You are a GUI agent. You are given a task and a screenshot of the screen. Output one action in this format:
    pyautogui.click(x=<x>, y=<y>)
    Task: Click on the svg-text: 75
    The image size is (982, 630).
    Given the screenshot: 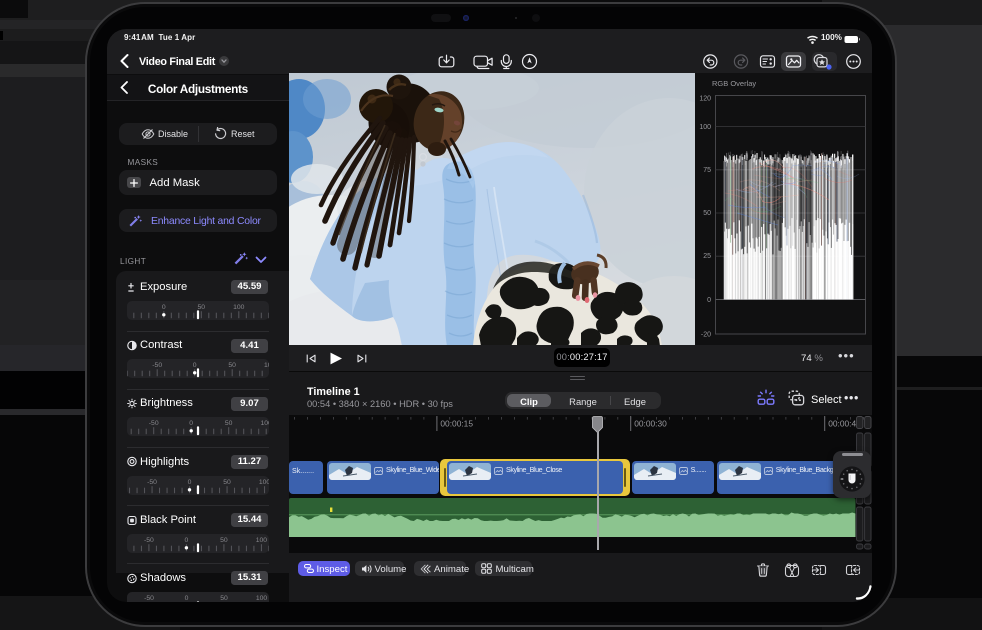 What is the action you would take?
    pyautogui.click(x=707, y=170)
    